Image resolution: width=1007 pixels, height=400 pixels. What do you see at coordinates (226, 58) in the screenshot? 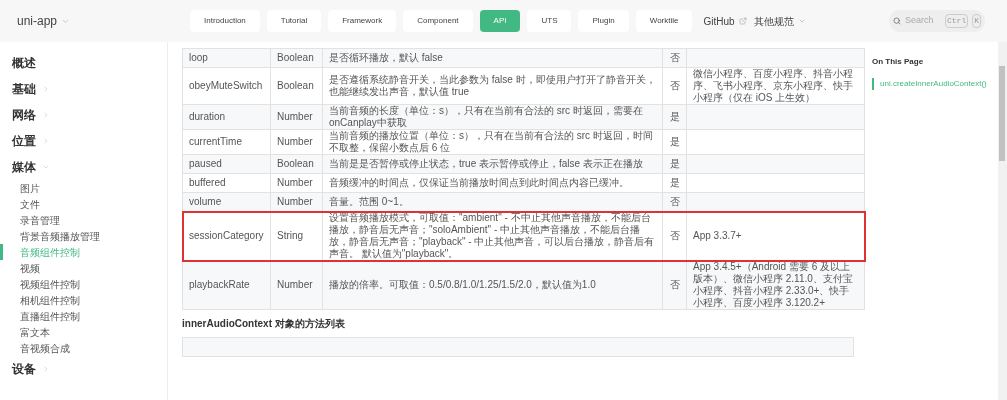
I see `table-cell: loop` at bounding box center [226, 58].